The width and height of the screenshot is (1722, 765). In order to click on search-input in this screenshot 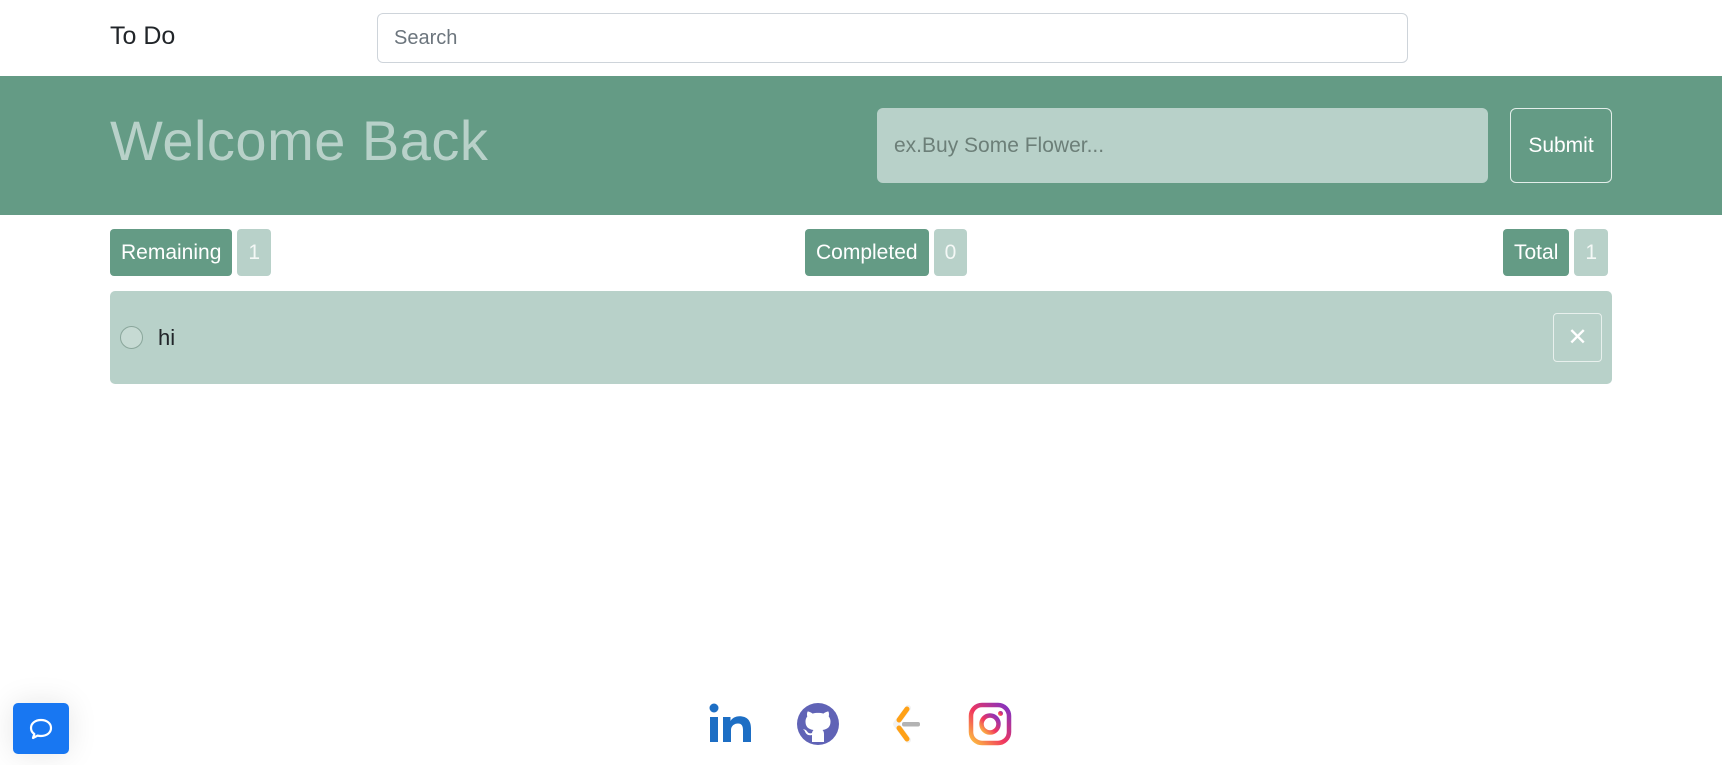, I will do `click(892, 38)`.